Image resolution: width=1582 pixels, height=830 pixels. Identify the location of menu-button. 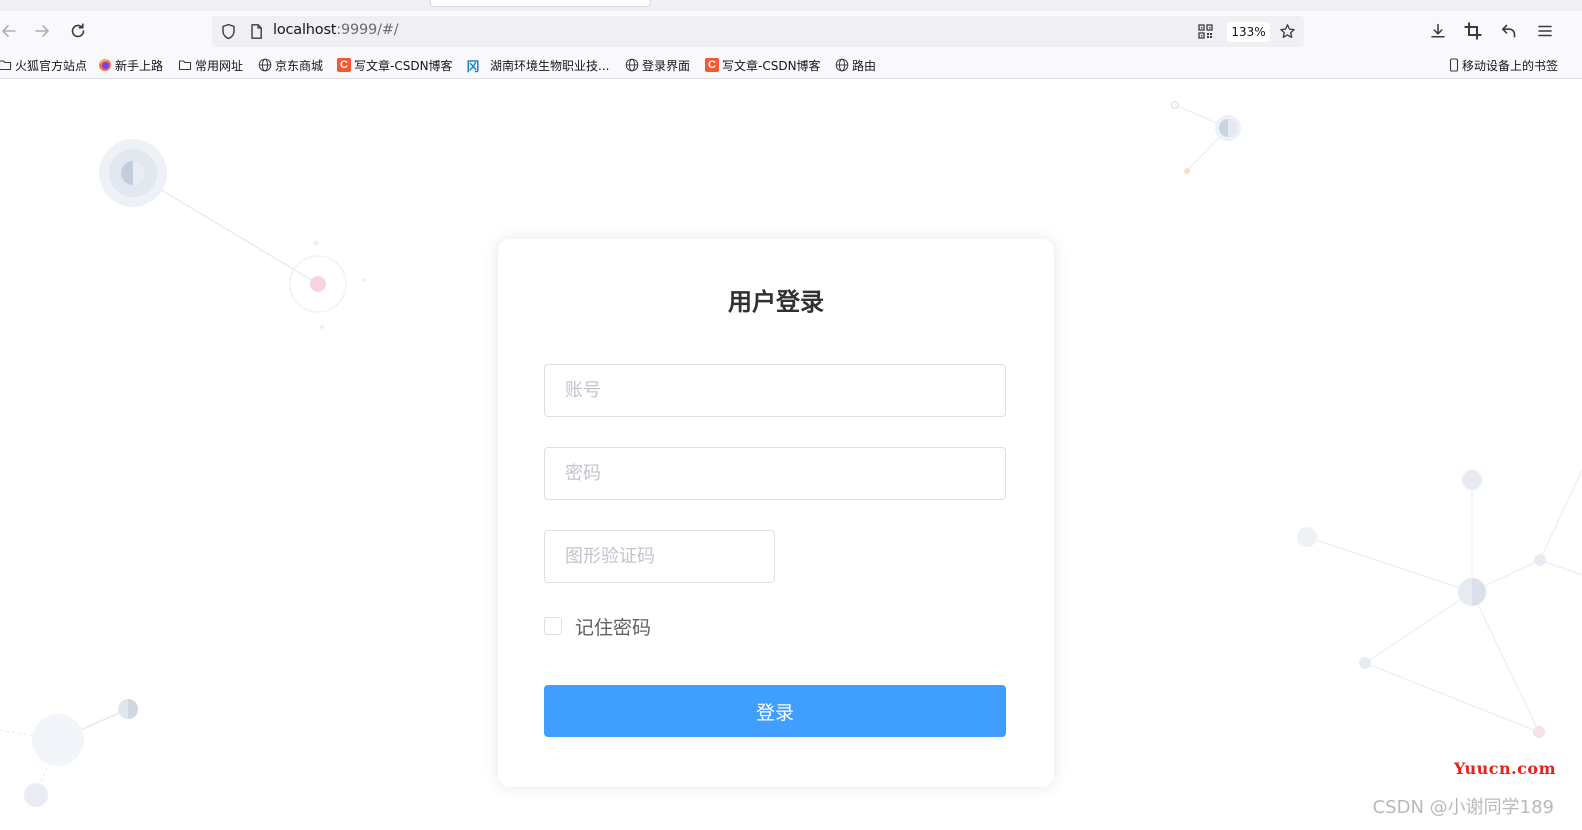
(1545, 31).